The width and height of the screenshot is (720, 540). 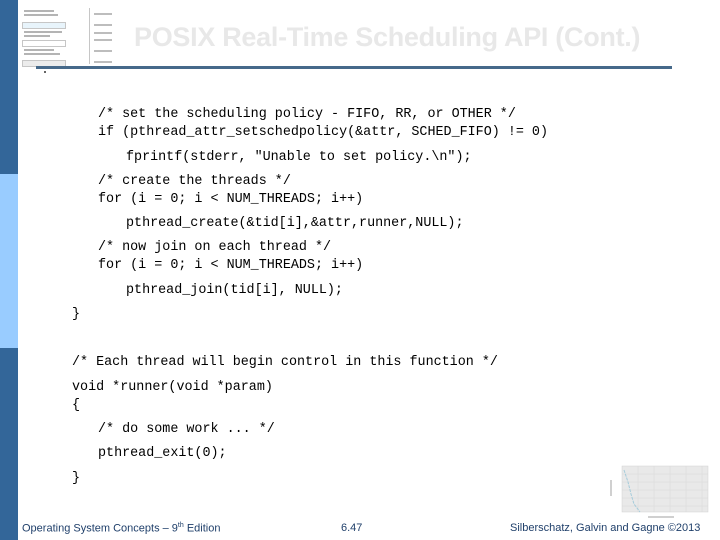 What do you see at coordinates (354, 67) in the screenshot?
I see `title-rule` at bounding box center [354, 67].